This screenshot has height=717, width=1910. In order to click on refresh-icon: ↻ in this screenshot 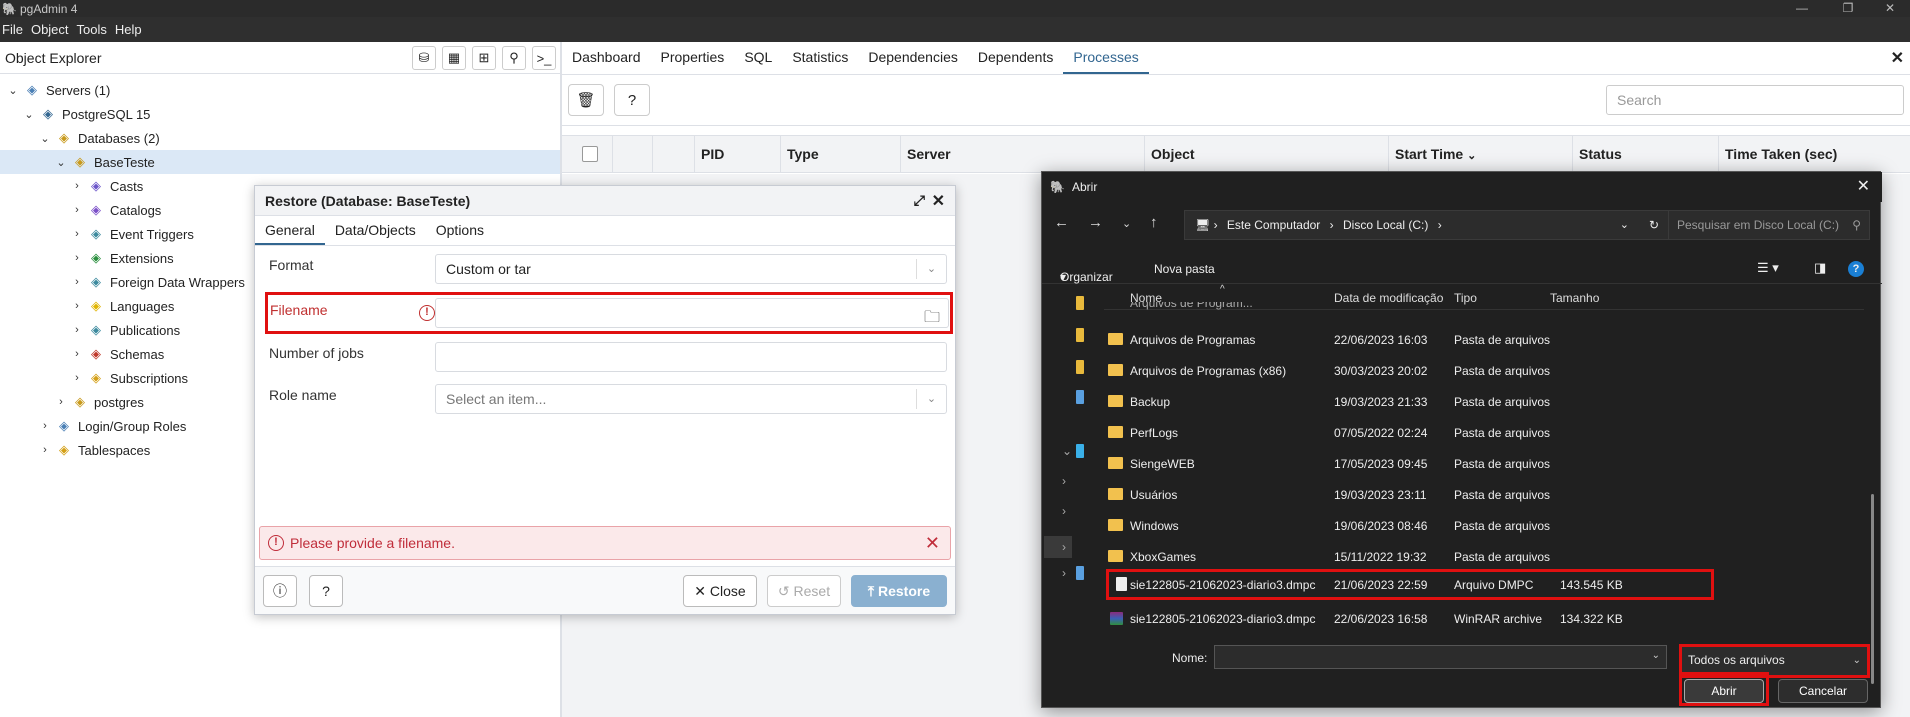, I will do `click(1654, 225)`.